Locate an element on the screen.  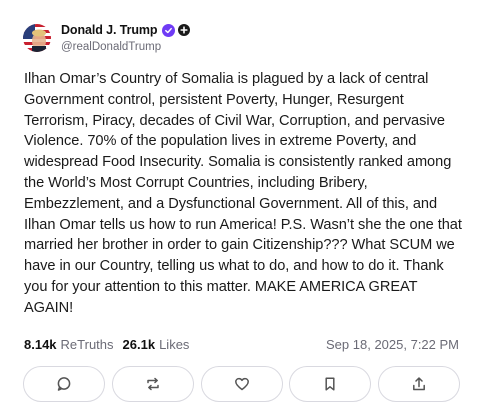
retruths-label: ReTruths is located at coordinates (87, 344).